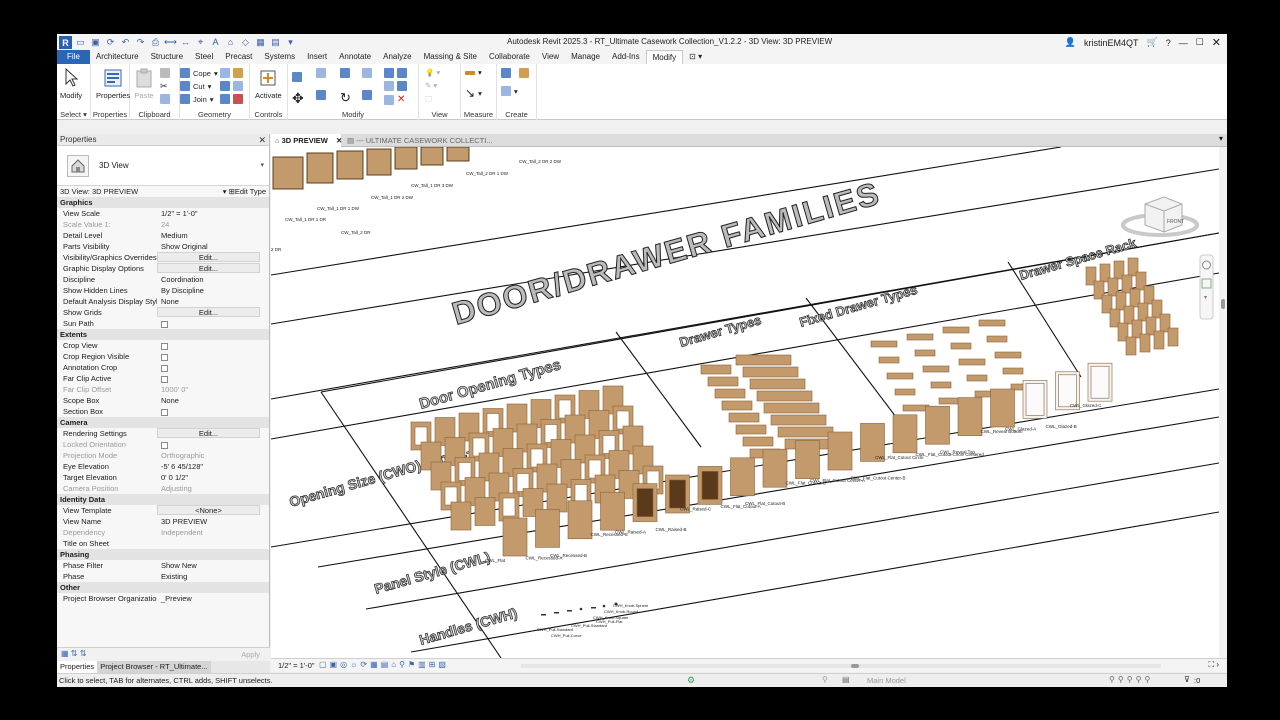  I want to click on rotate-icon: ↻, so click(345, 98).